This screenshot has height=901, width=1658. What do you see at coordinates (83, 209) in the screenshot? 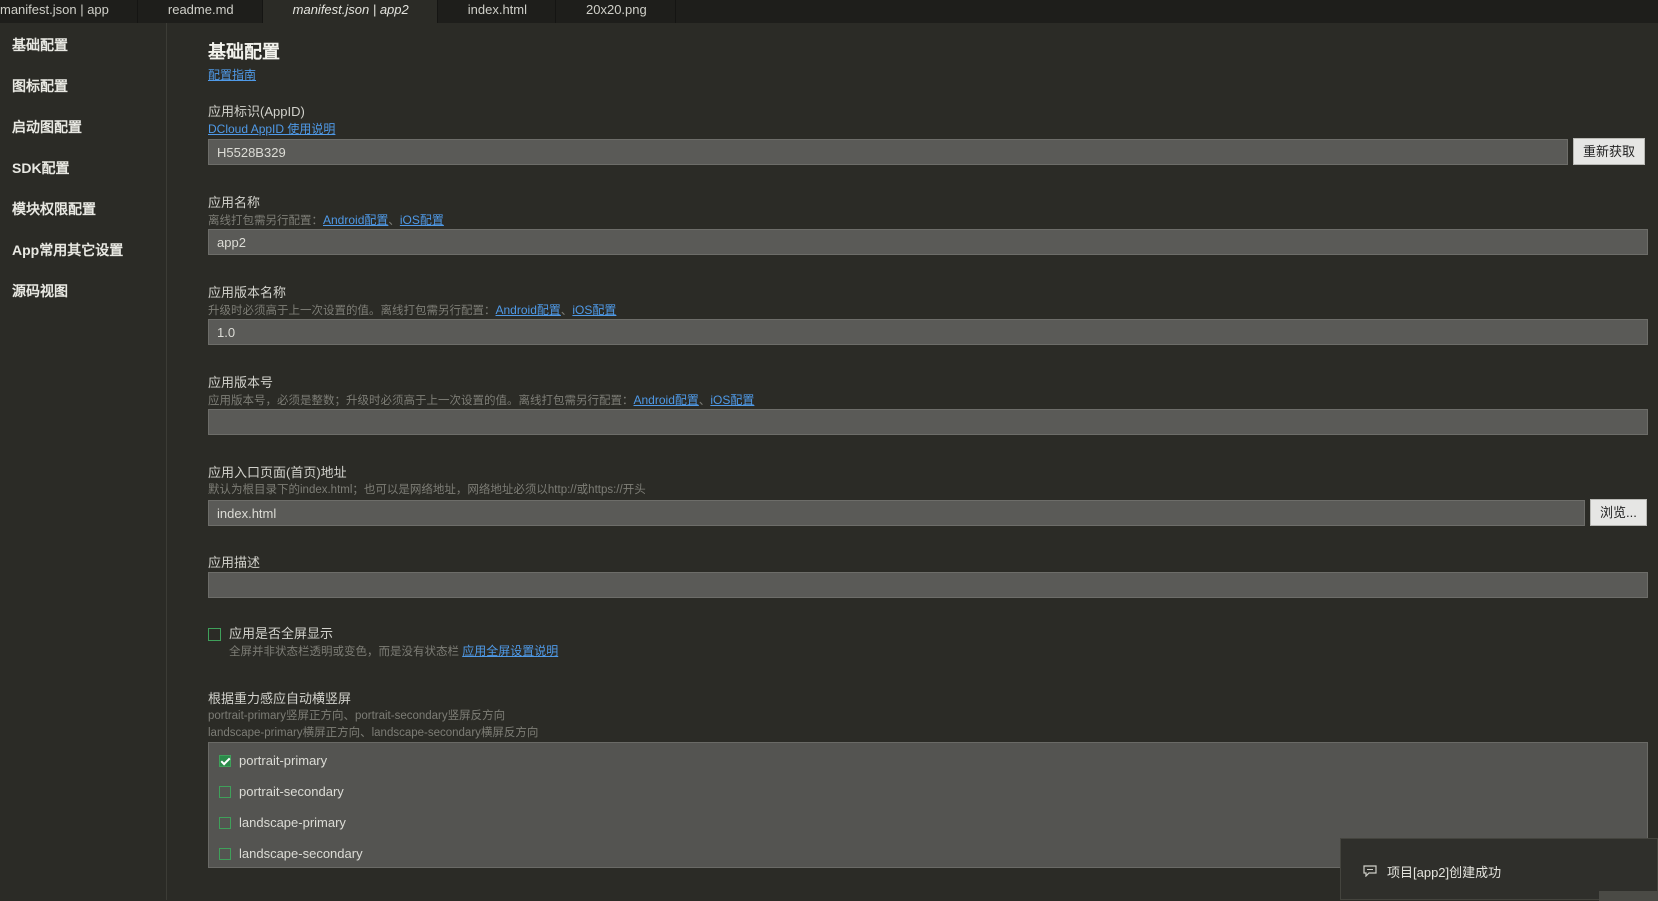
I see `sidebar-item-permissions: 模块权限配置` at bounding box center [83, 209].